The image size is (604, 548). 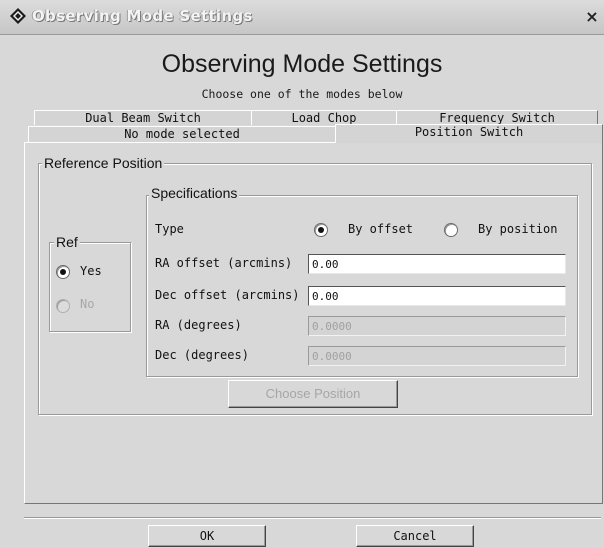 What do you see at coordinates (437, 296) in the screenshot?
I see `dec-offset-input: 0.00` at bounding box center [437, 296].